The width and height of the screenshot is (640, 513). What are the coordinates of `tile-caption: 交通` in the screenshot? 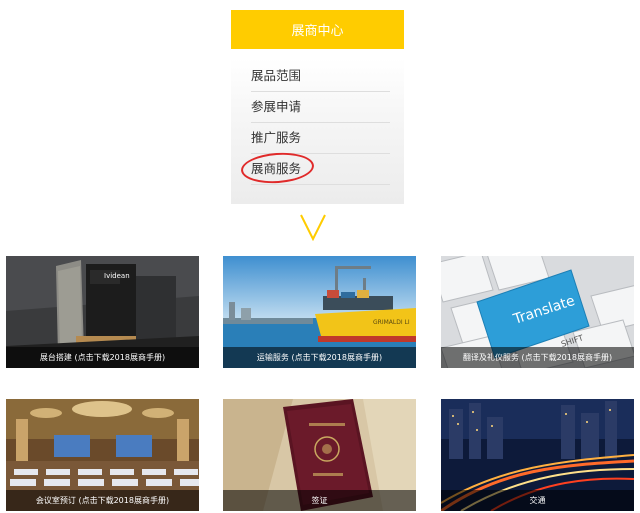 It's located at (537, 500).